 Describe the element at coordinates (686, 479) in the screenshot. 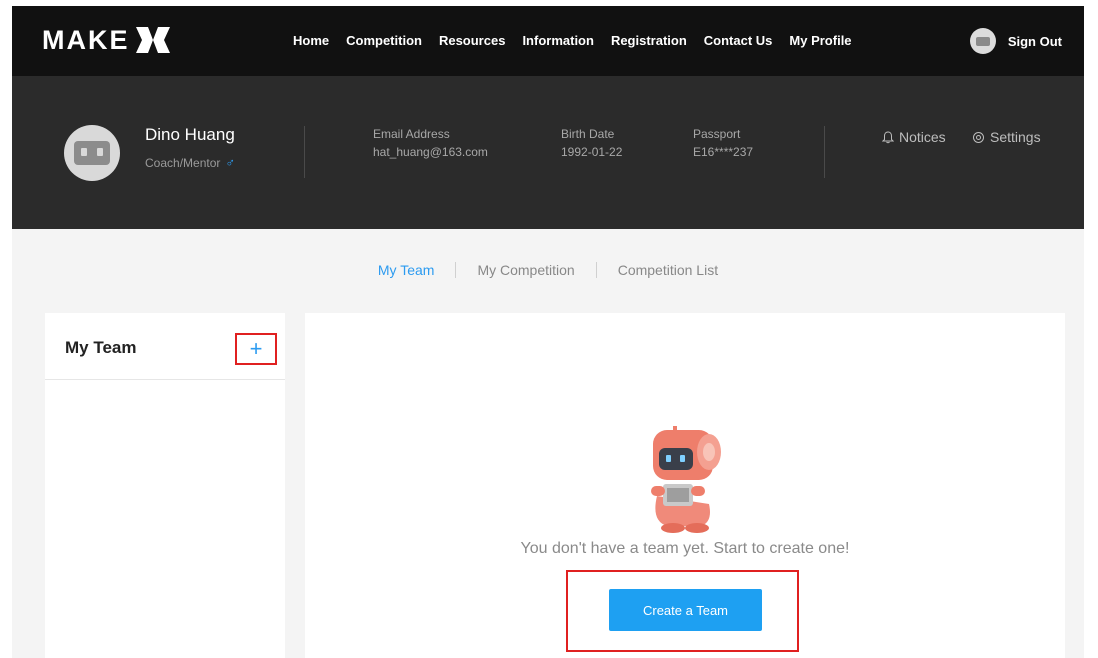

I see `robot-mascot-icon` at that location.